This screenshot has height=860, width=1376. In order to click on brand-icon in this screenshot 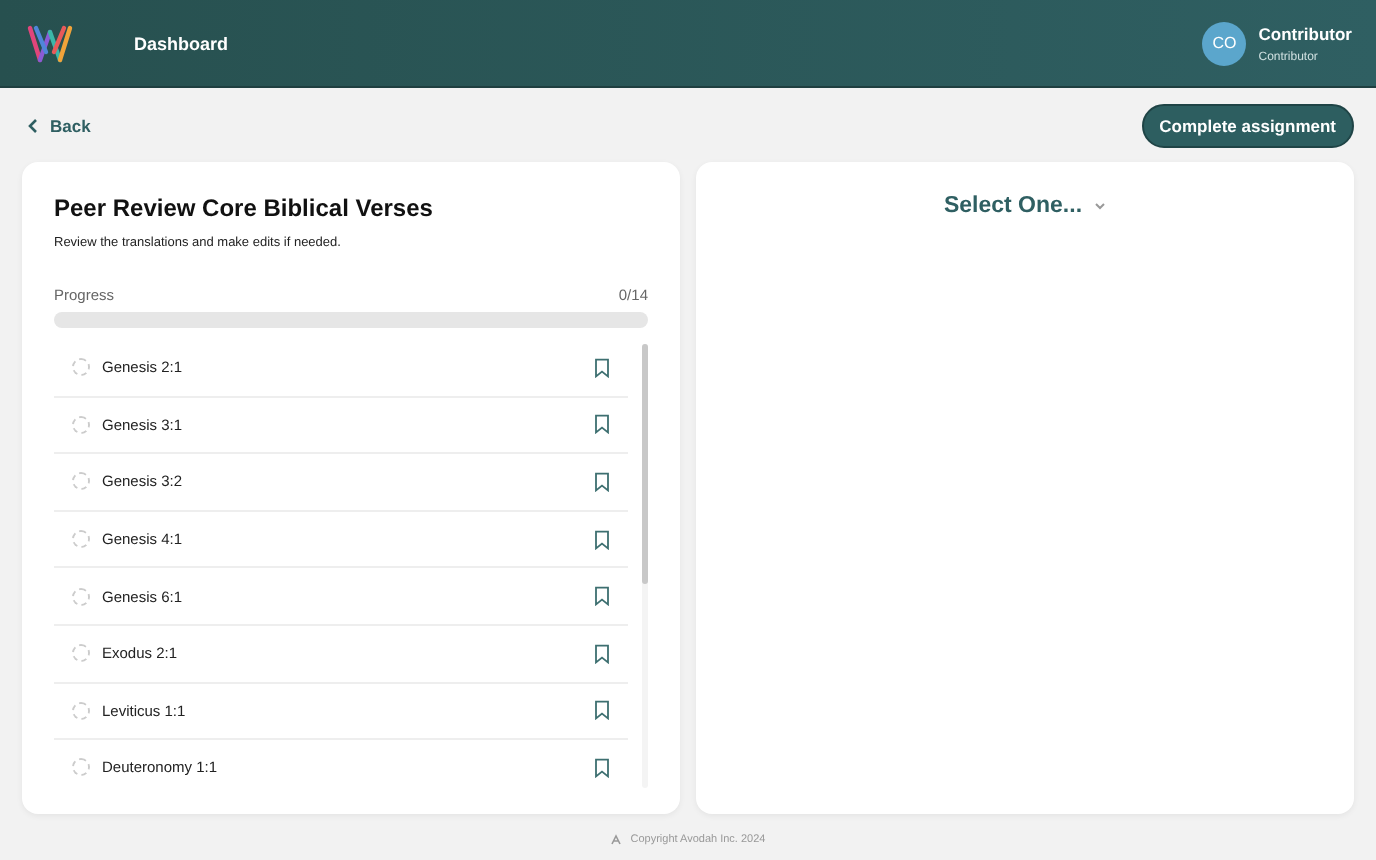, I will do `click(616, 840)`.